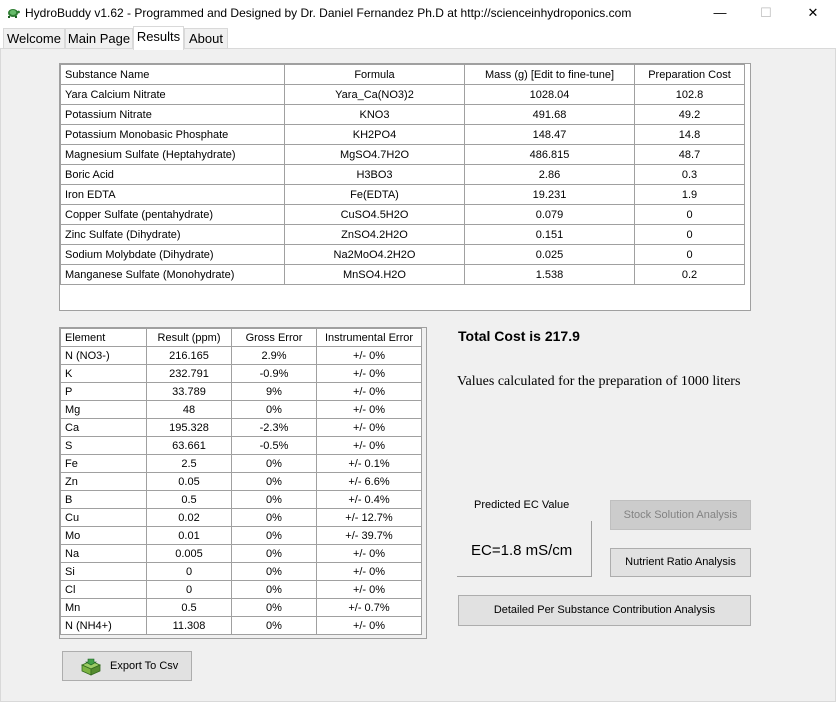 This screenshot has width=836, height=702. Describe the element at coordinates (274, 391) in the screenshot. I see `table-cell: 9%` at that location.